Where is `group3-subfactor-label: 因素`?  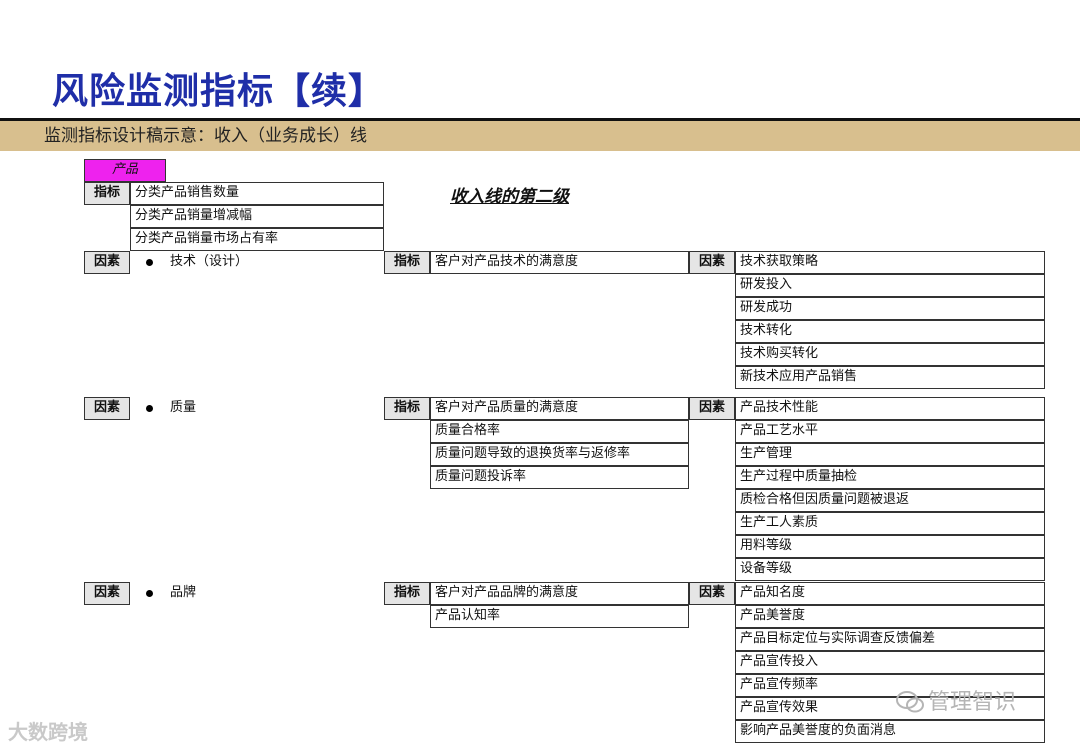
group3-subfactor-label: 因素 is located at coordinates (712, 593).